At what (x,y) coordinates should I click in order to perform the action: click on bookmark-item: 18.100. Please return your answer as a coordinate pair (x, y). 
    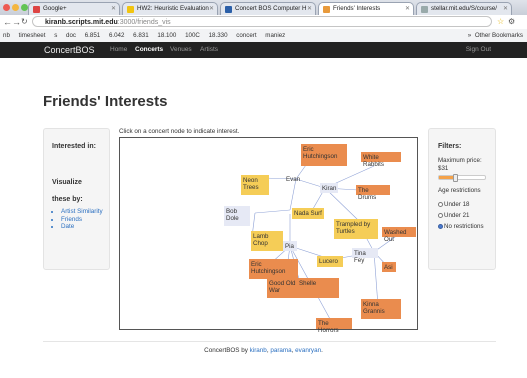
    Looking at the image, I should click on (166, 35).